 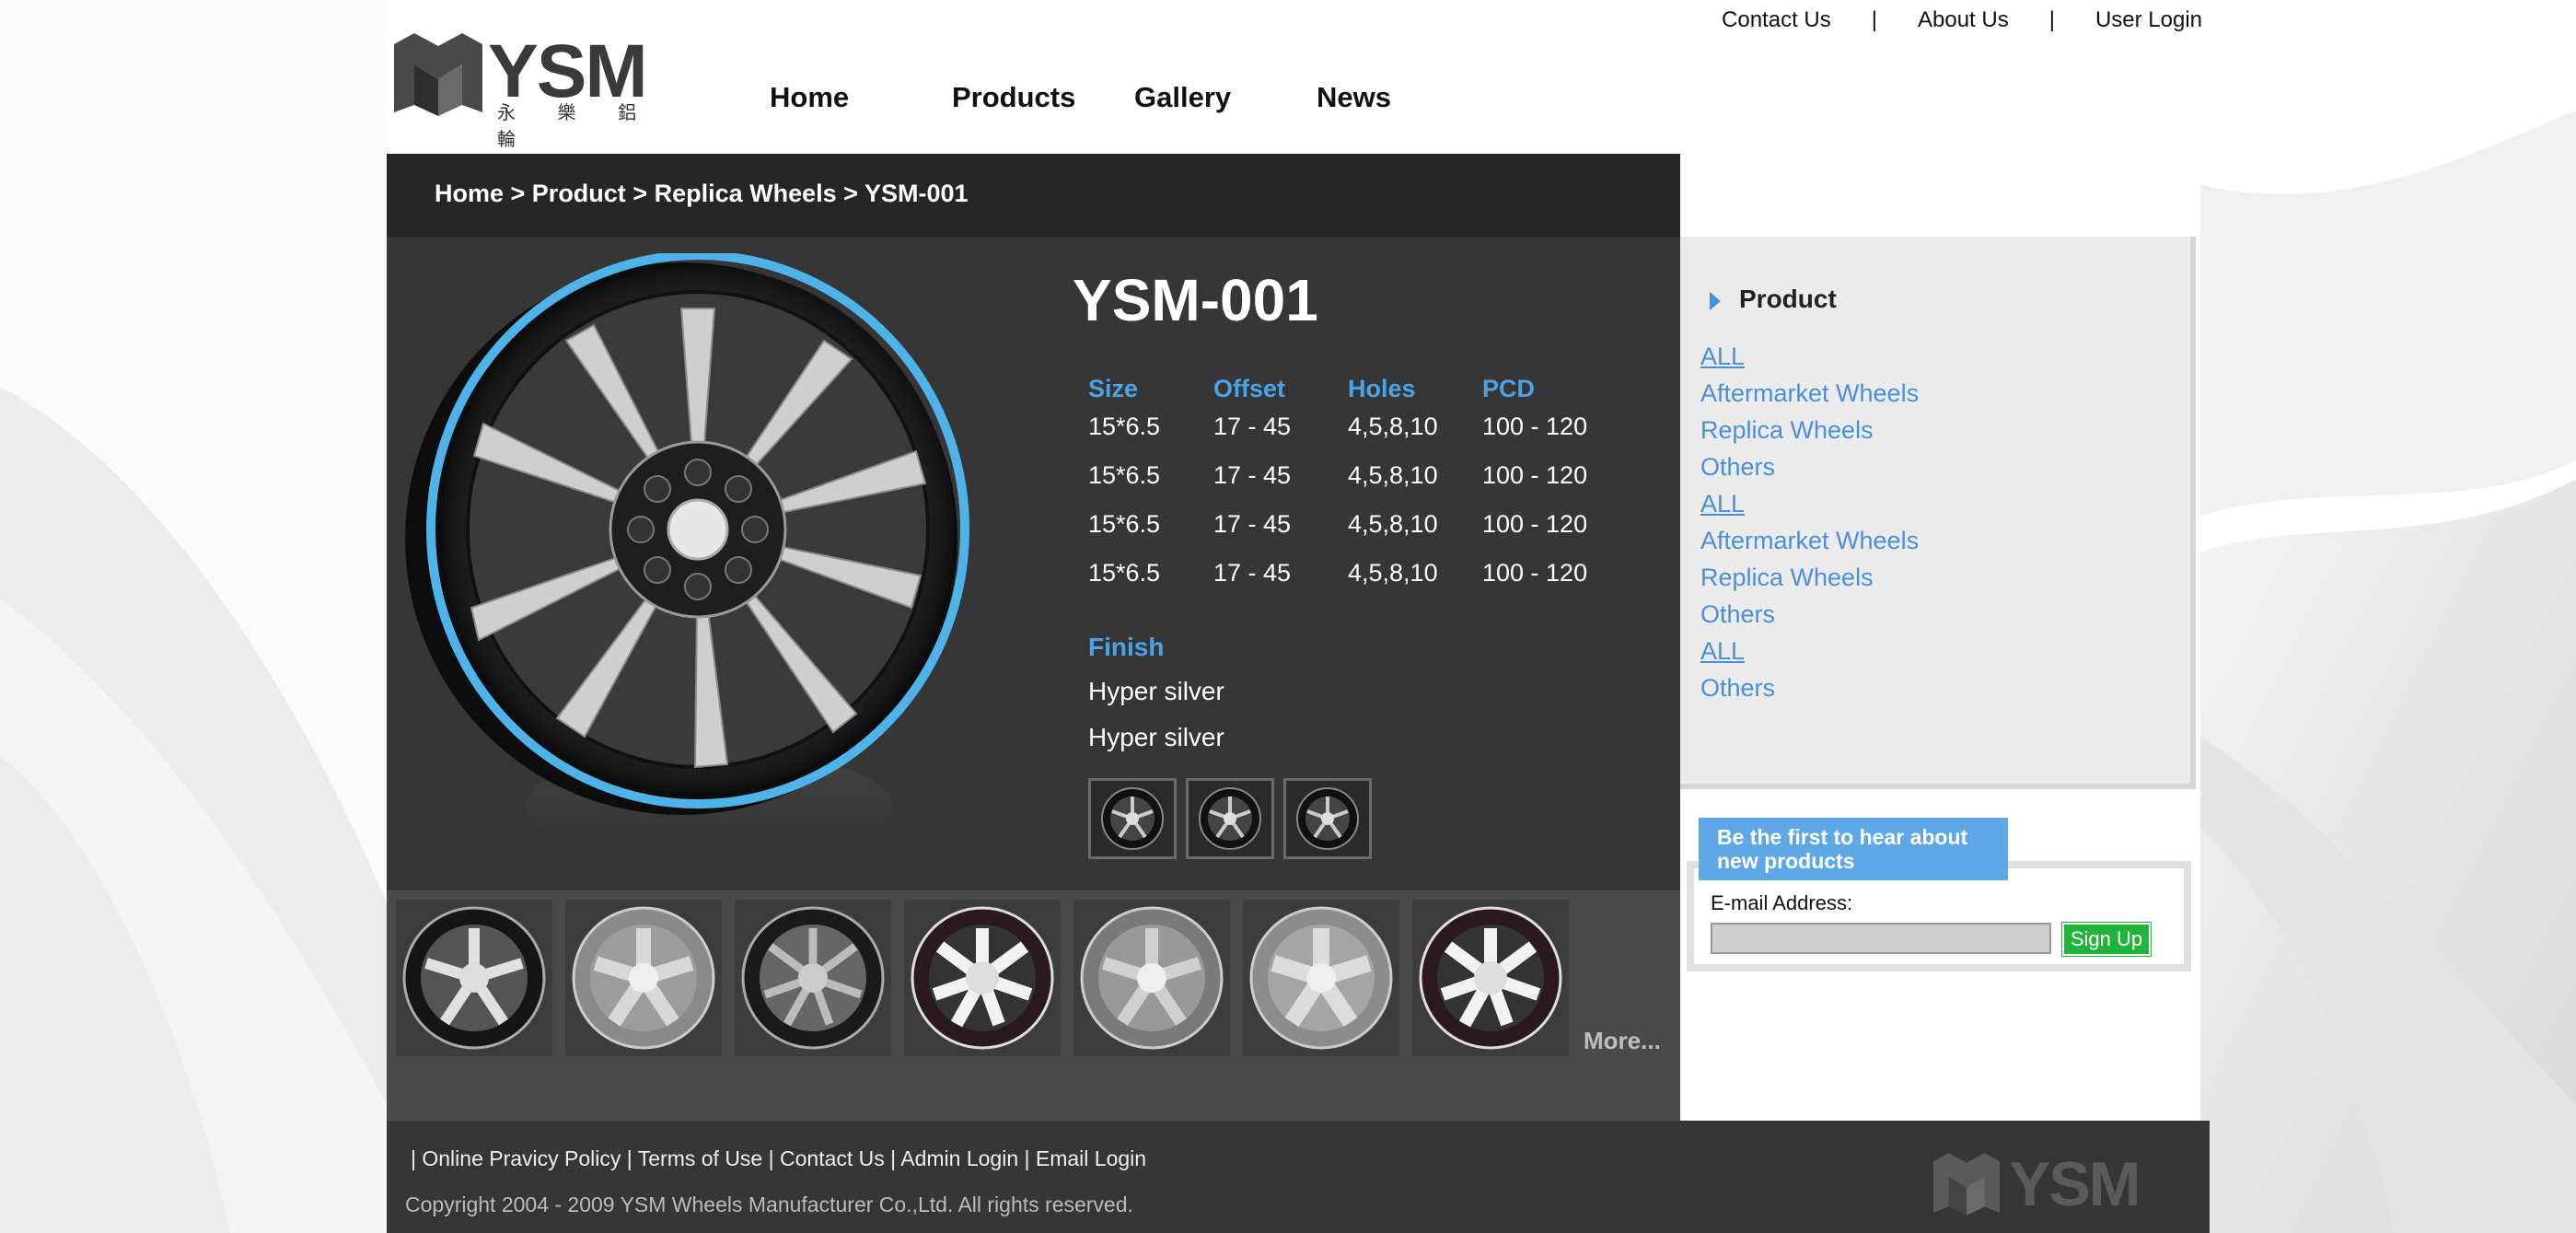 What do you see at coordinates (687, 557) in the screenshot?
I see `product-wheel-image` at bounding box center [687, 557].